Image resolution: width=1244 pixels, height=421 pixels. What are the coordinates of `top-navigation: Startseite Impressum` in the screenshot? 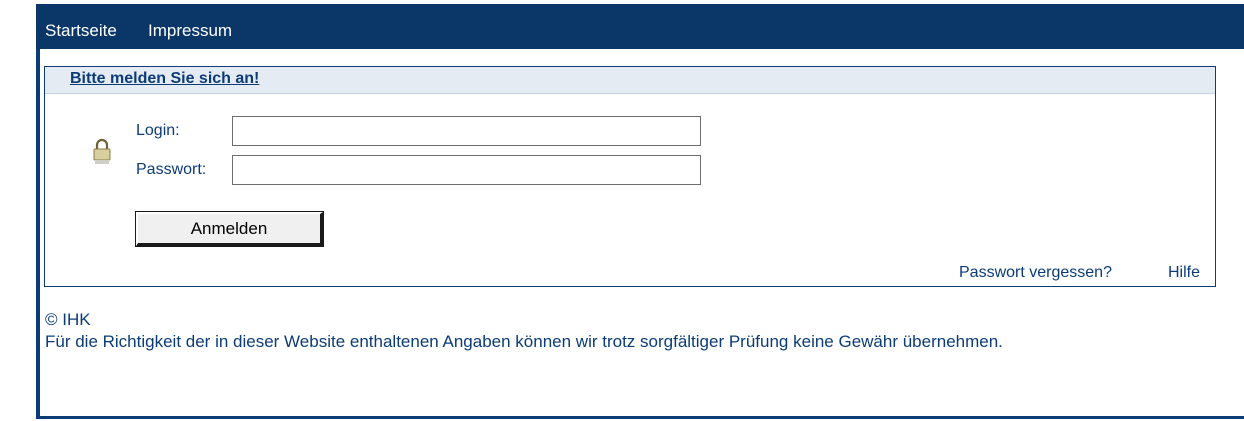 It's located at (640, 26).